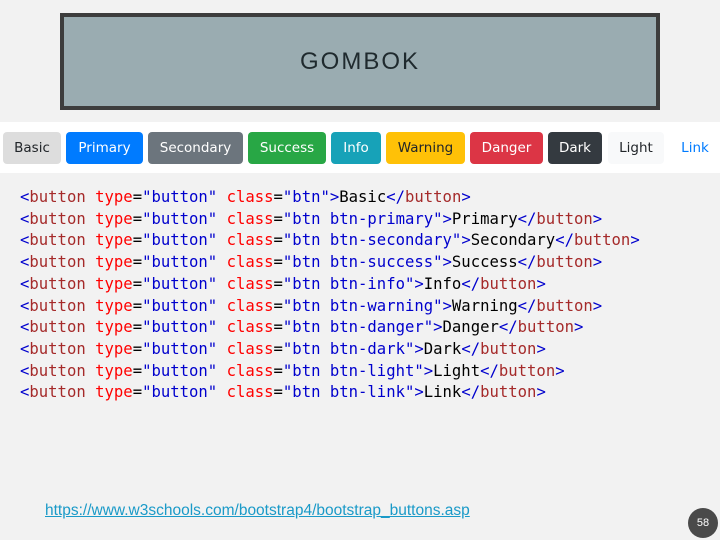 The width and height of the screenshot is (720, 540). I want to click on page-number-badge: 58, so click(703, 523).